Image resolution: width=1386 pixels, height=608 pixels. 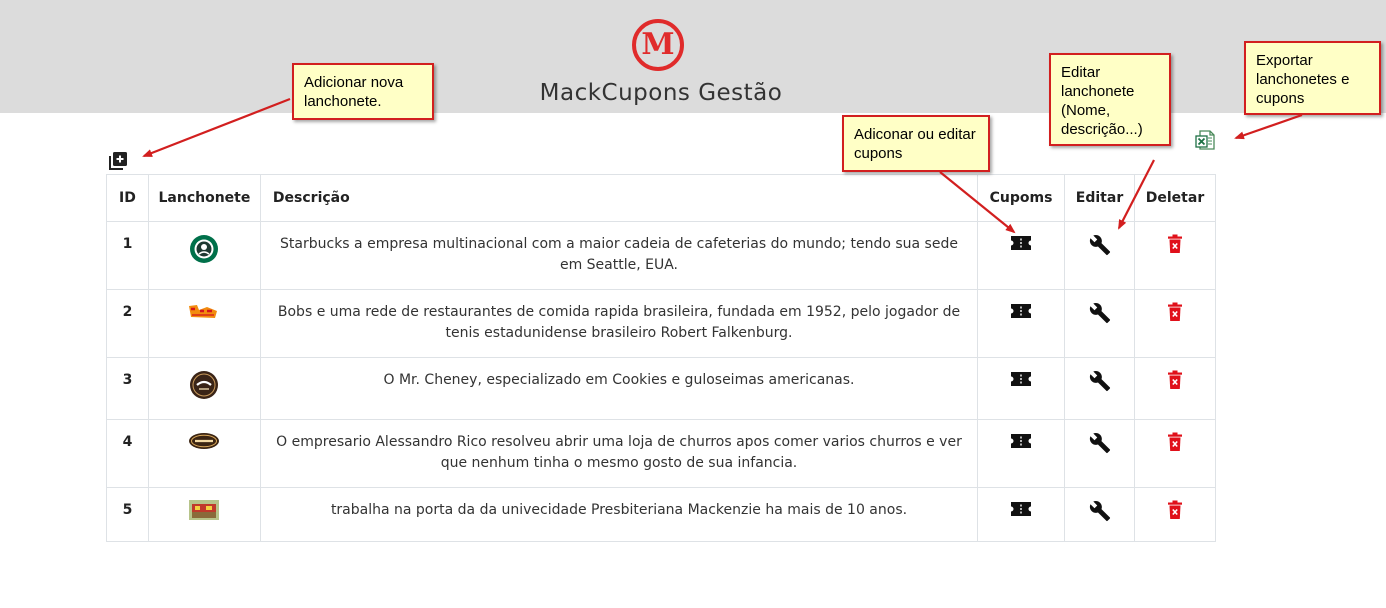 What do you see at coordinates (204, 441) in the screenshot?
I see `churros-logo` at bounding box center [204, 441].